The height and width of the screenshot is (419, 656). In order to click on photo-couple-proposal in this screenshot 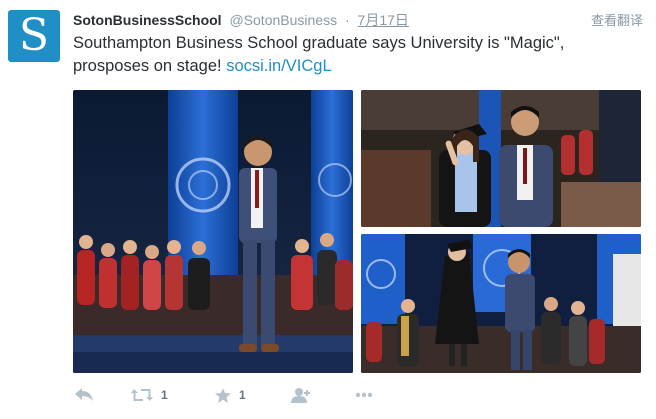, I will do `click(501, 158)`.